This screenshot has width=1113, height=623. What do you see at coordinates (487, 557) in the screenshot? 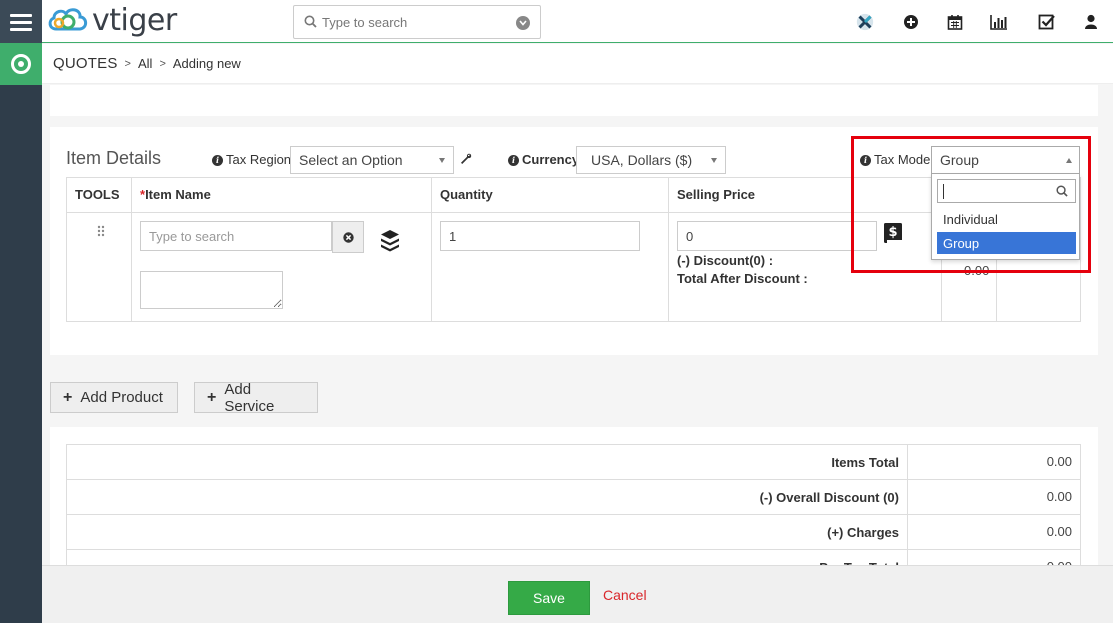
I see `pre-tax-total-label: Pre Tax Total` at bounding box center [487, 557].